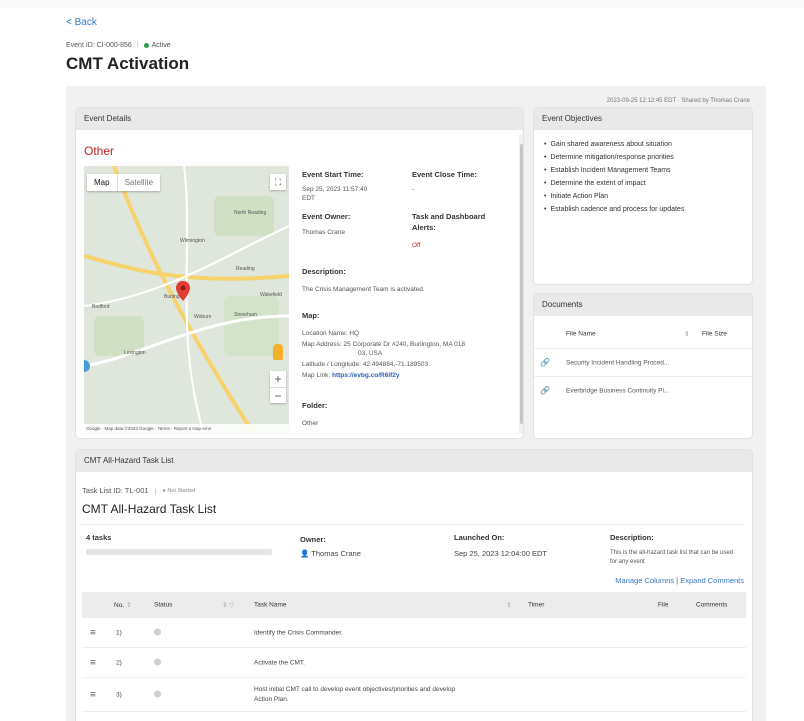 This screenshot has height=721, width=804. I want to click on folder-label: Folder:, so click(315, 405).